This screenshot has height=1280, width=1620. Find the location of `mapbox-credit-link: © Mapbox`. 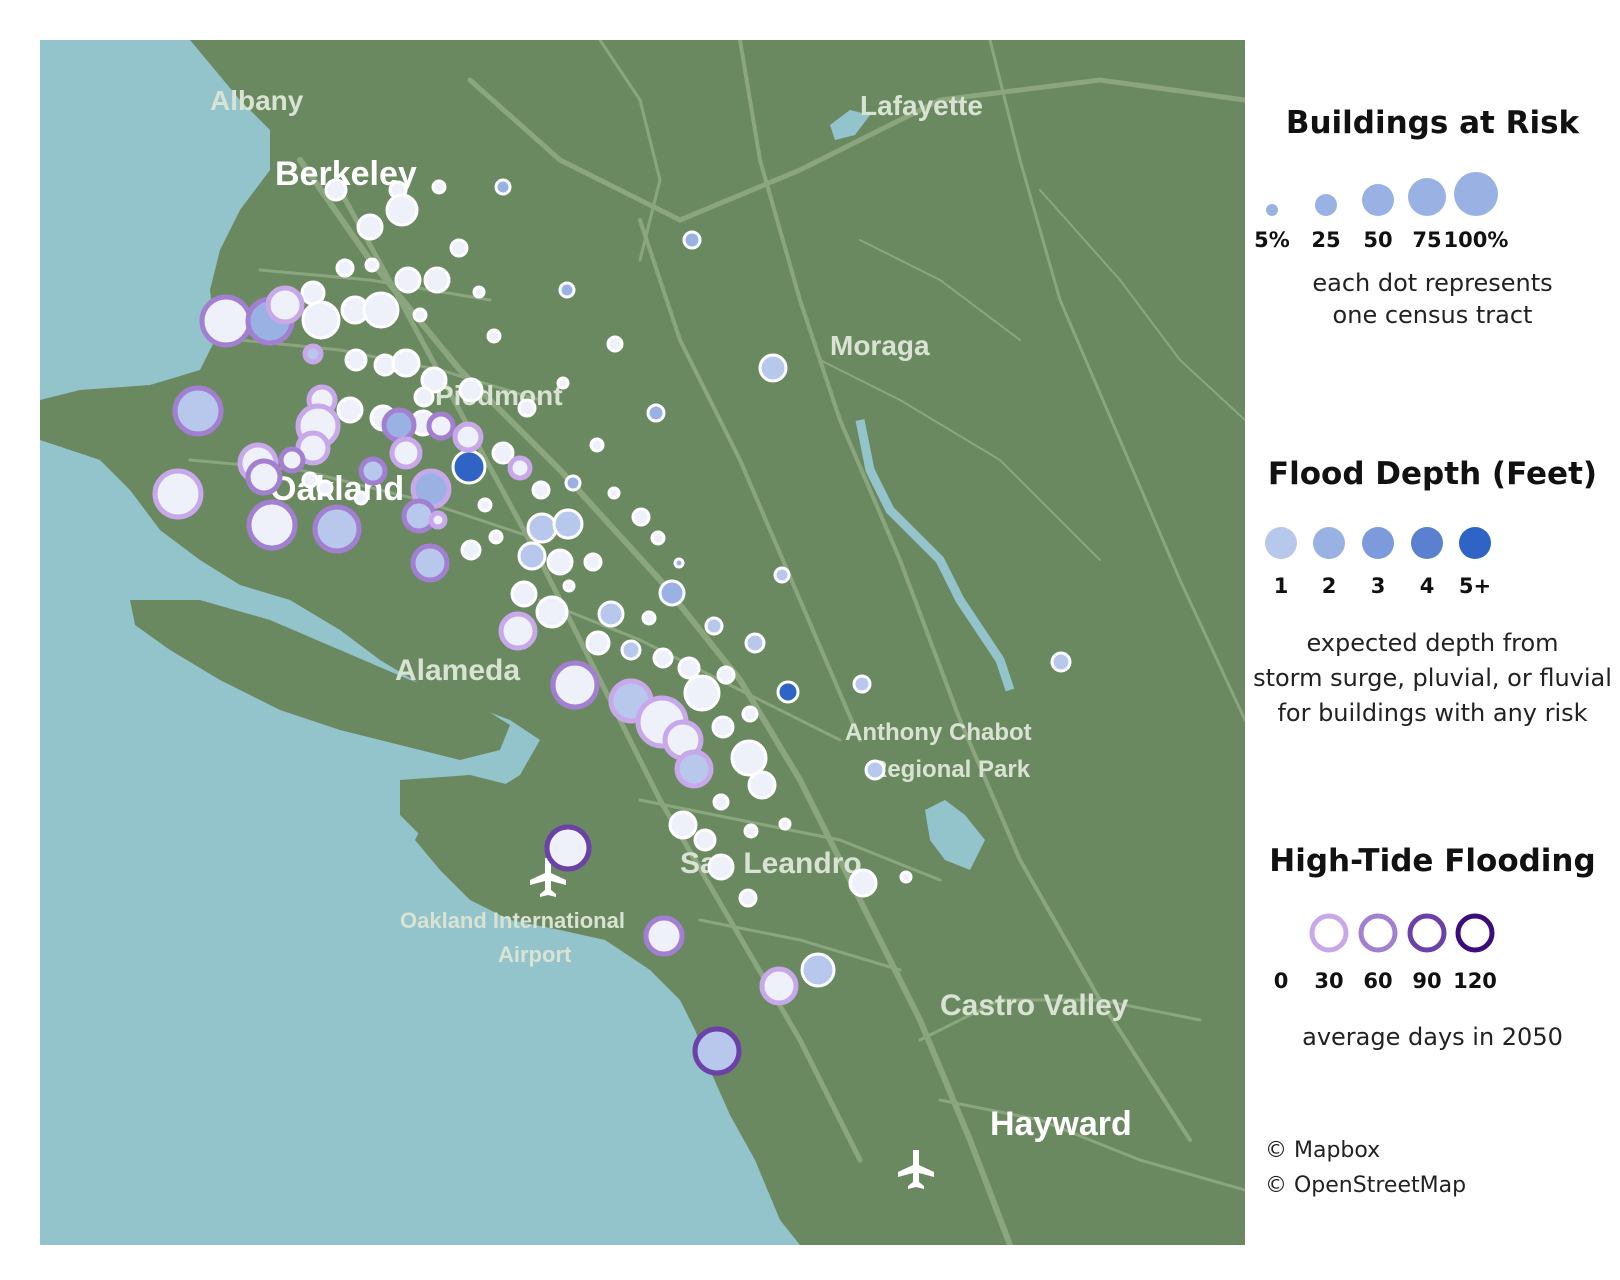

mapbox-credit-link: © Mapbox is located at coordinates (1322, 1150).